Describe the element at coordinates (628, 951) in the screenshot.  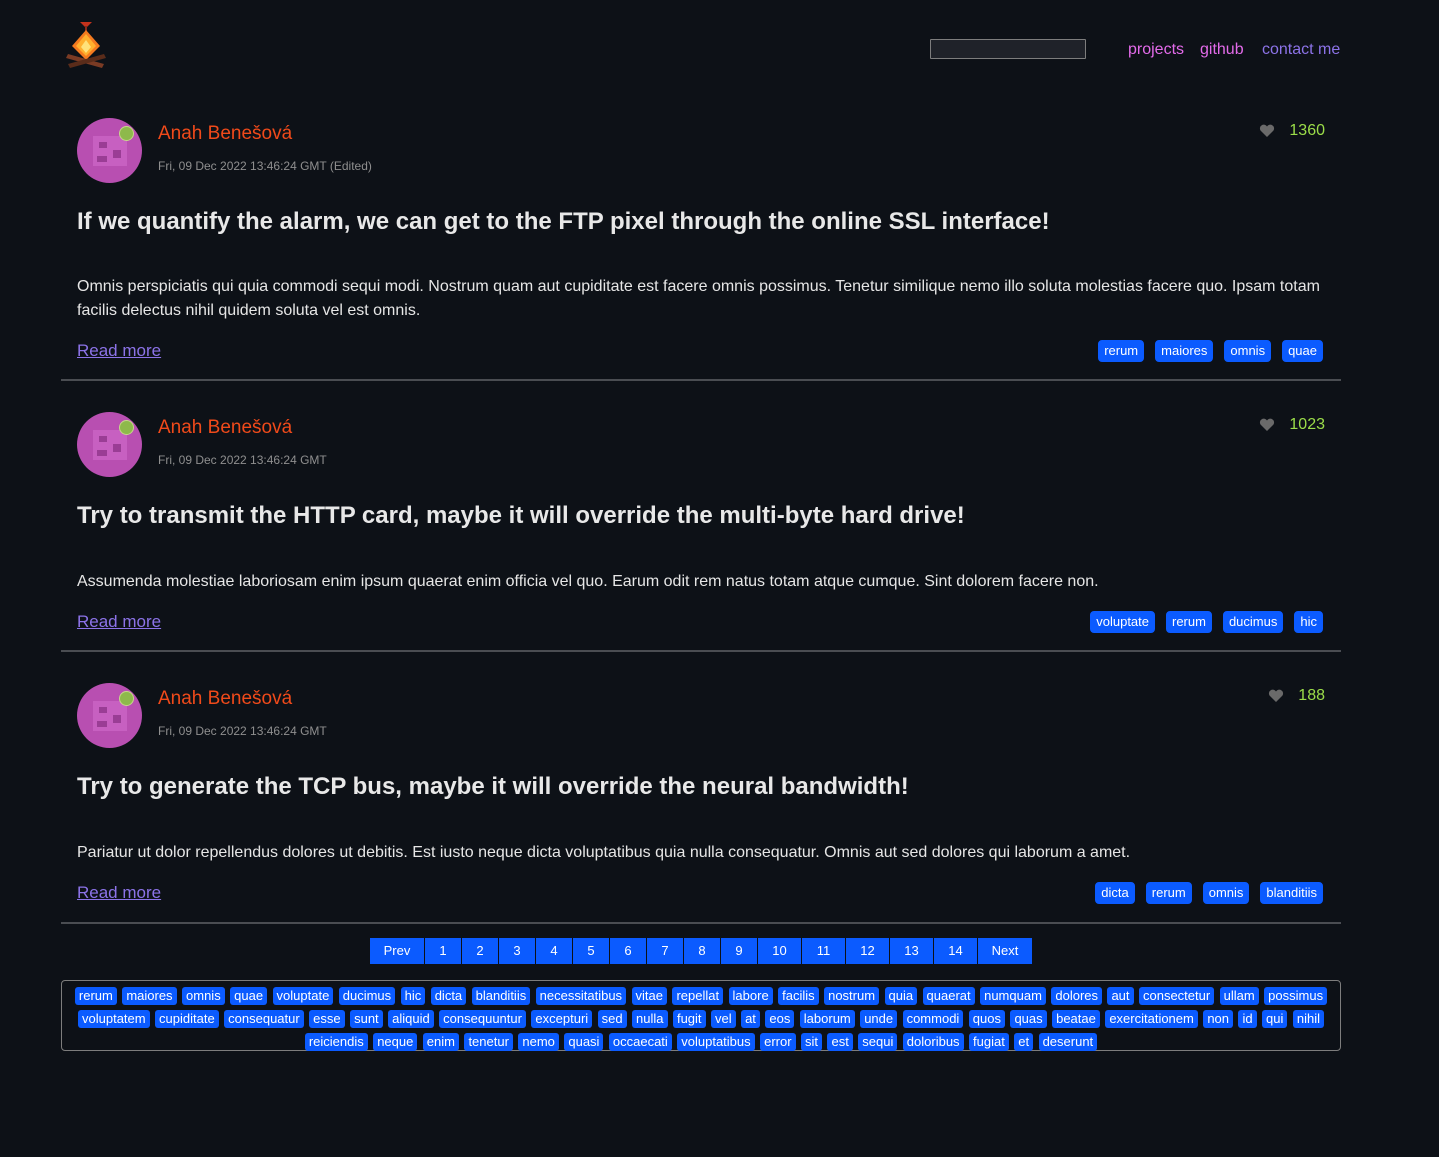
I see `page-button: 6` at that location.